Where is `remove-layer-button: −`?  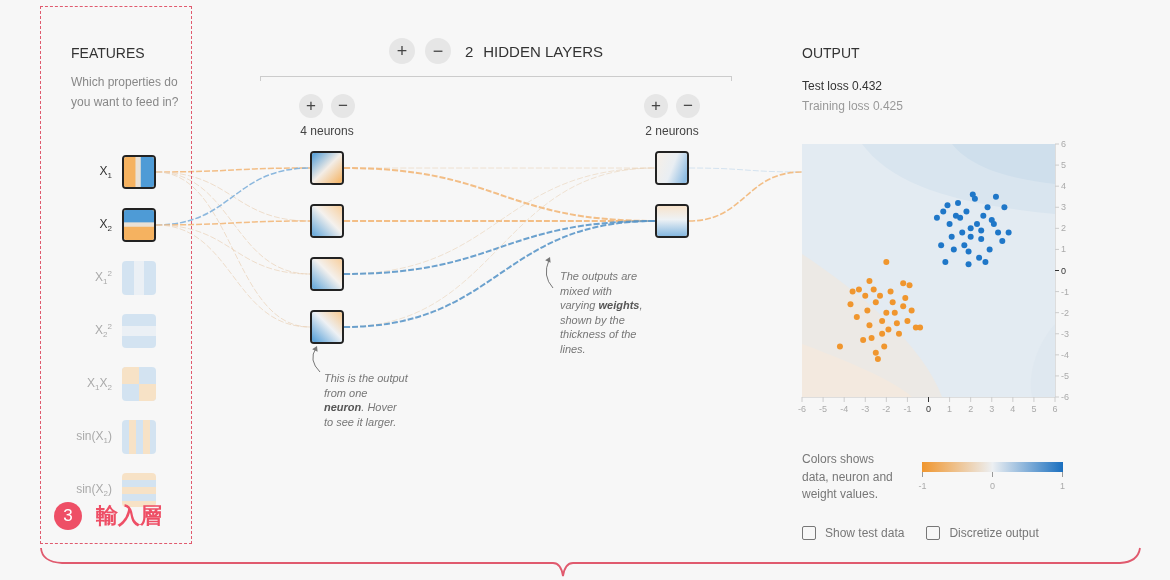
remove-layer-button: − is located at coordinates (437, 51).